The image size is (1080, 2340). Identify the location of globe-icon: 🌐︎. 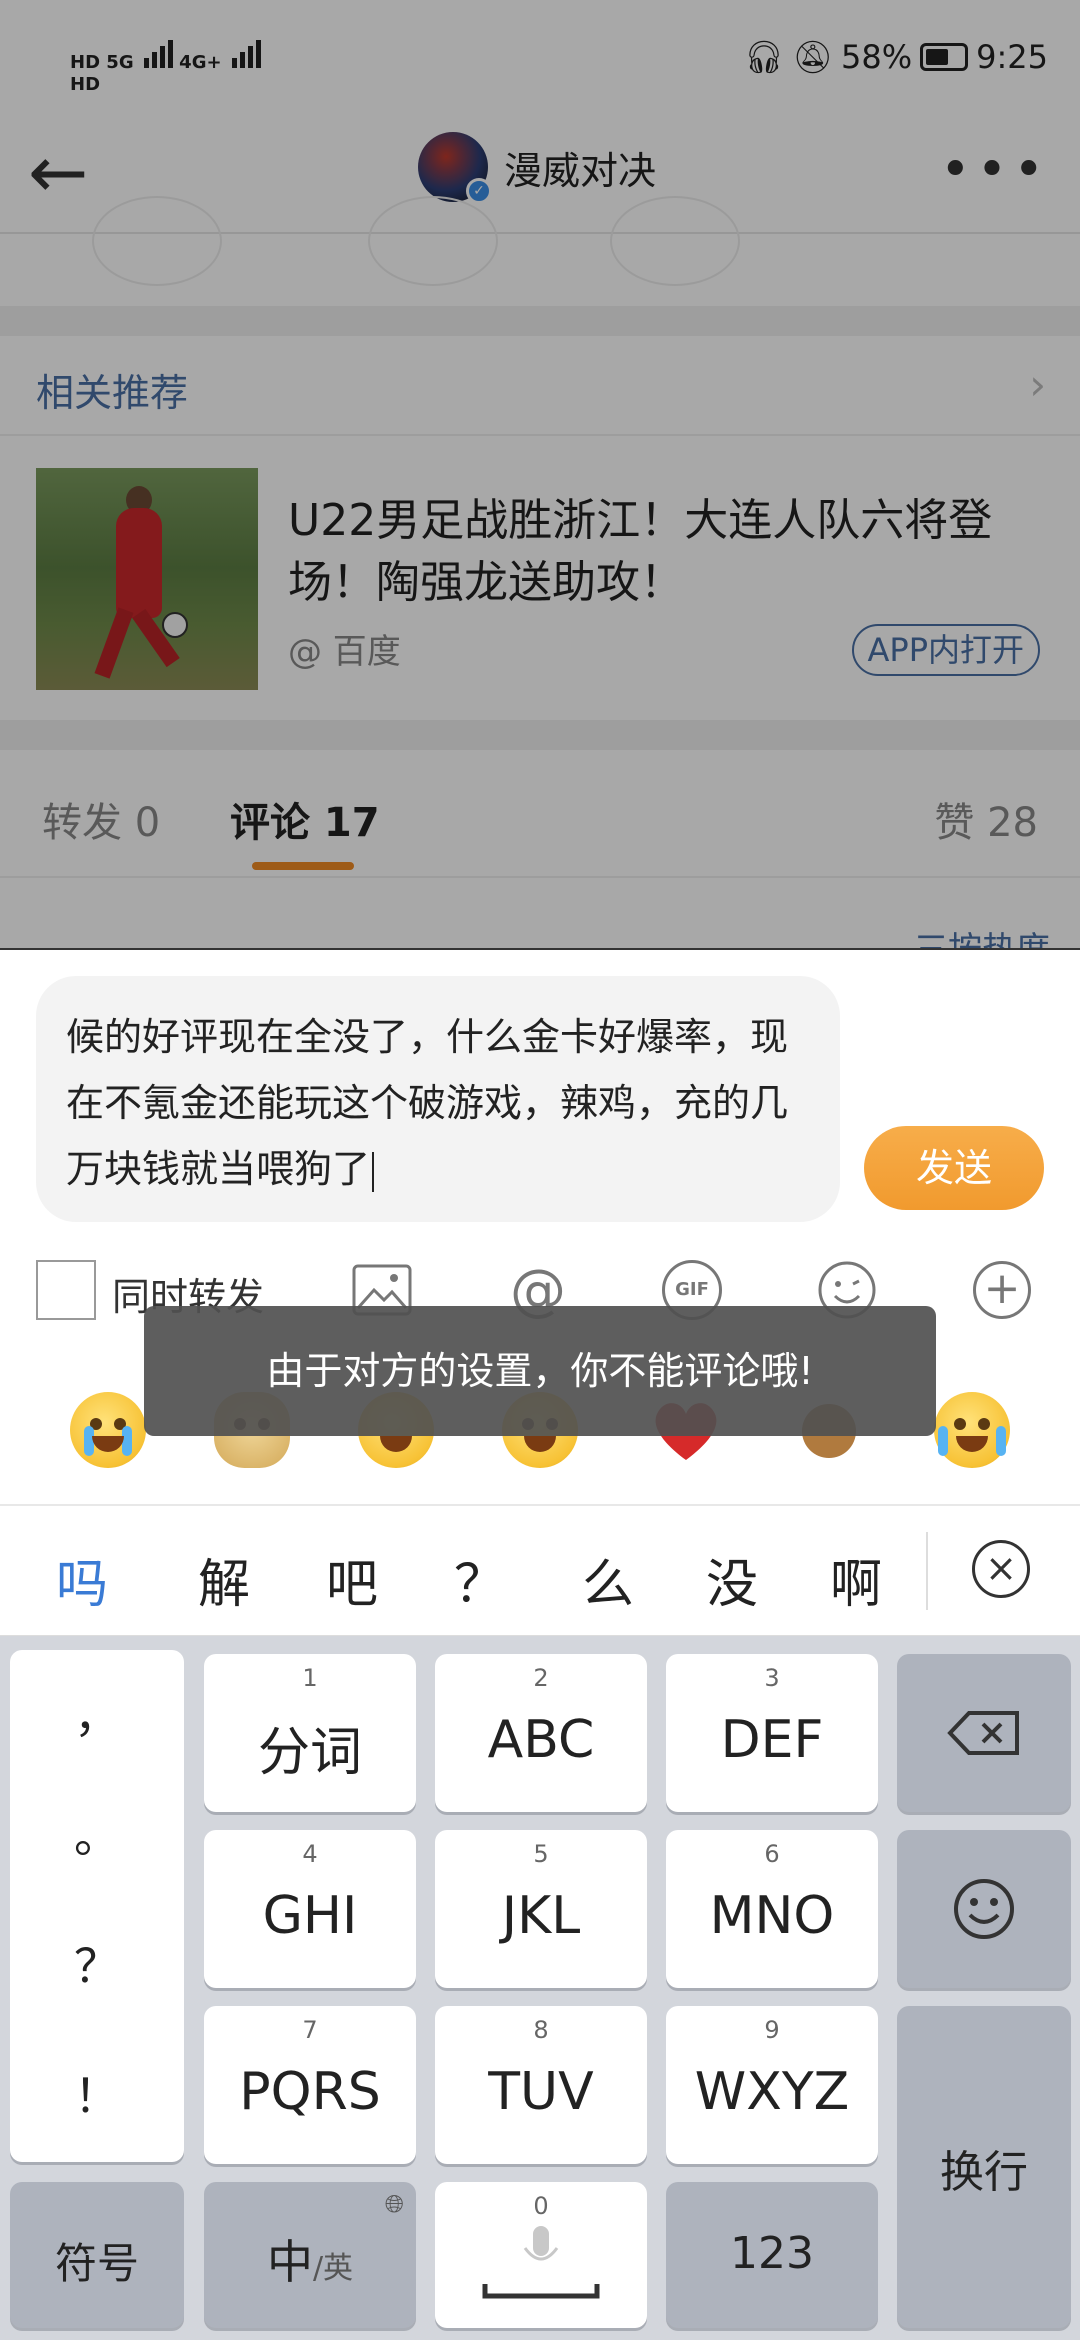
(394, 2204).